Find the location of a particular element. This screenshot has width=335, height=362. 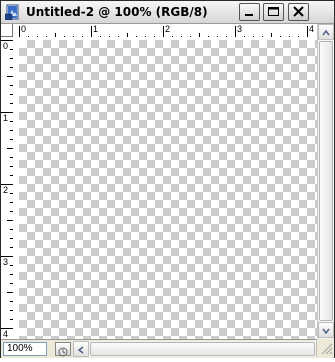

ruler-left-label-2: 2 is located at coordinates (6, 190).